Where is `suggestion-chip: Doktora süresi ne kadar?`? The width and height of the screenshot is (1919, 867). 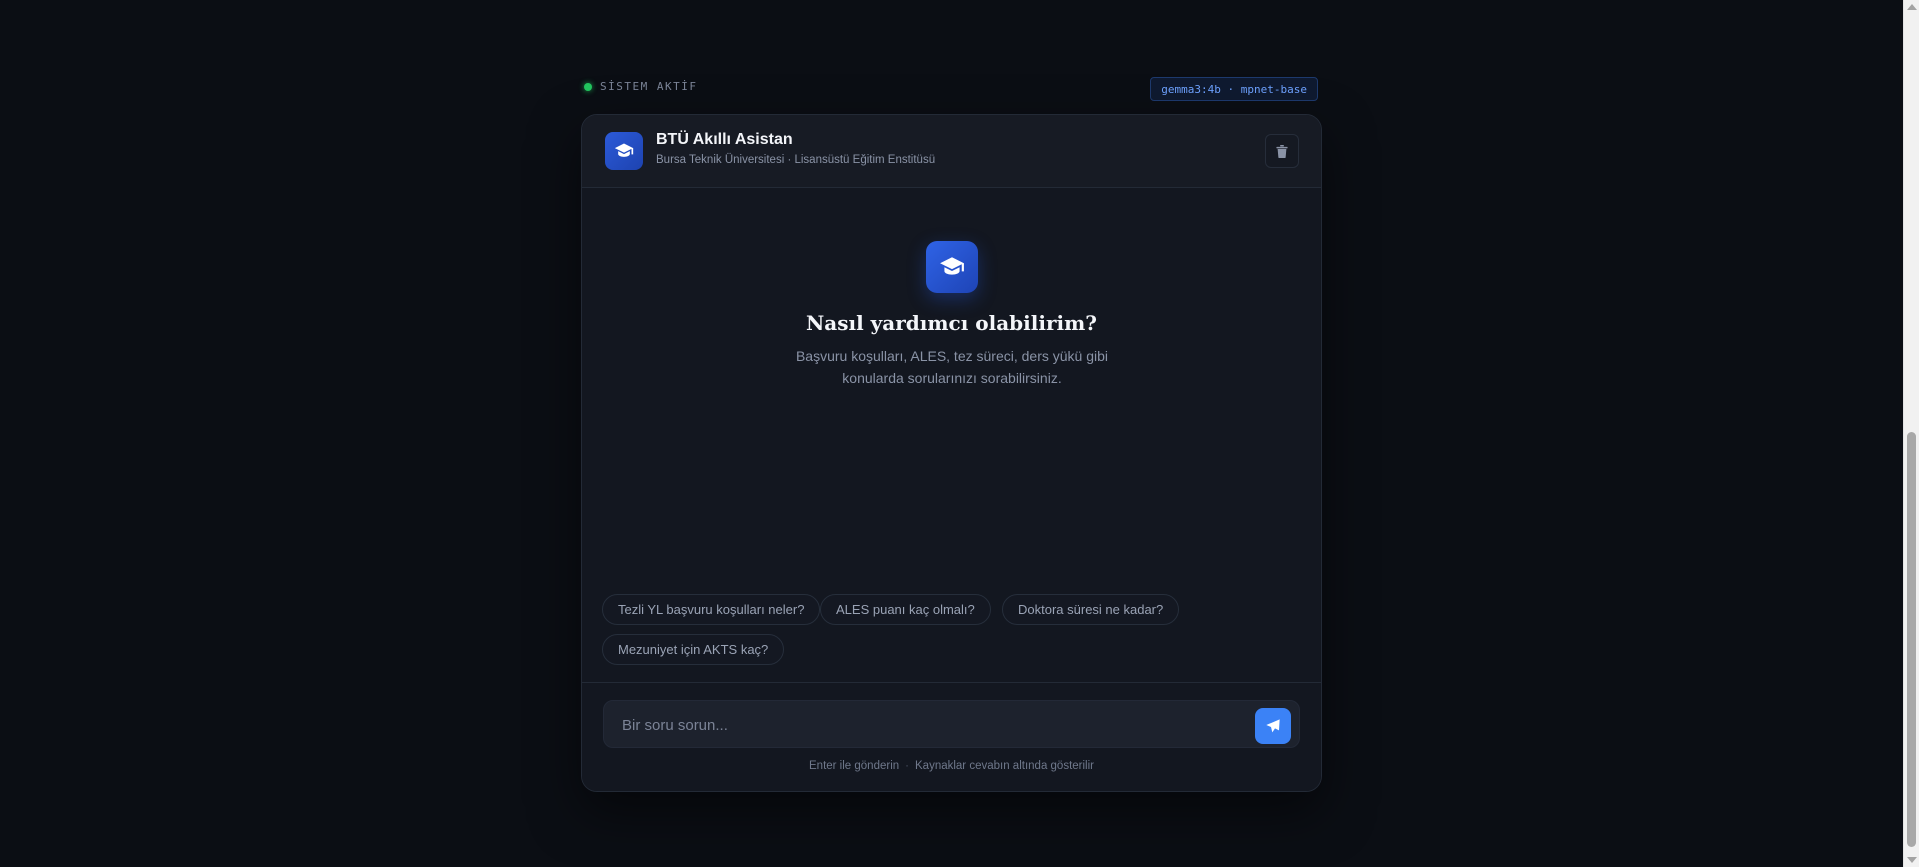 suggestion-chip: Doktora süresi ne kadar? is located at coordinates (1091, 609).